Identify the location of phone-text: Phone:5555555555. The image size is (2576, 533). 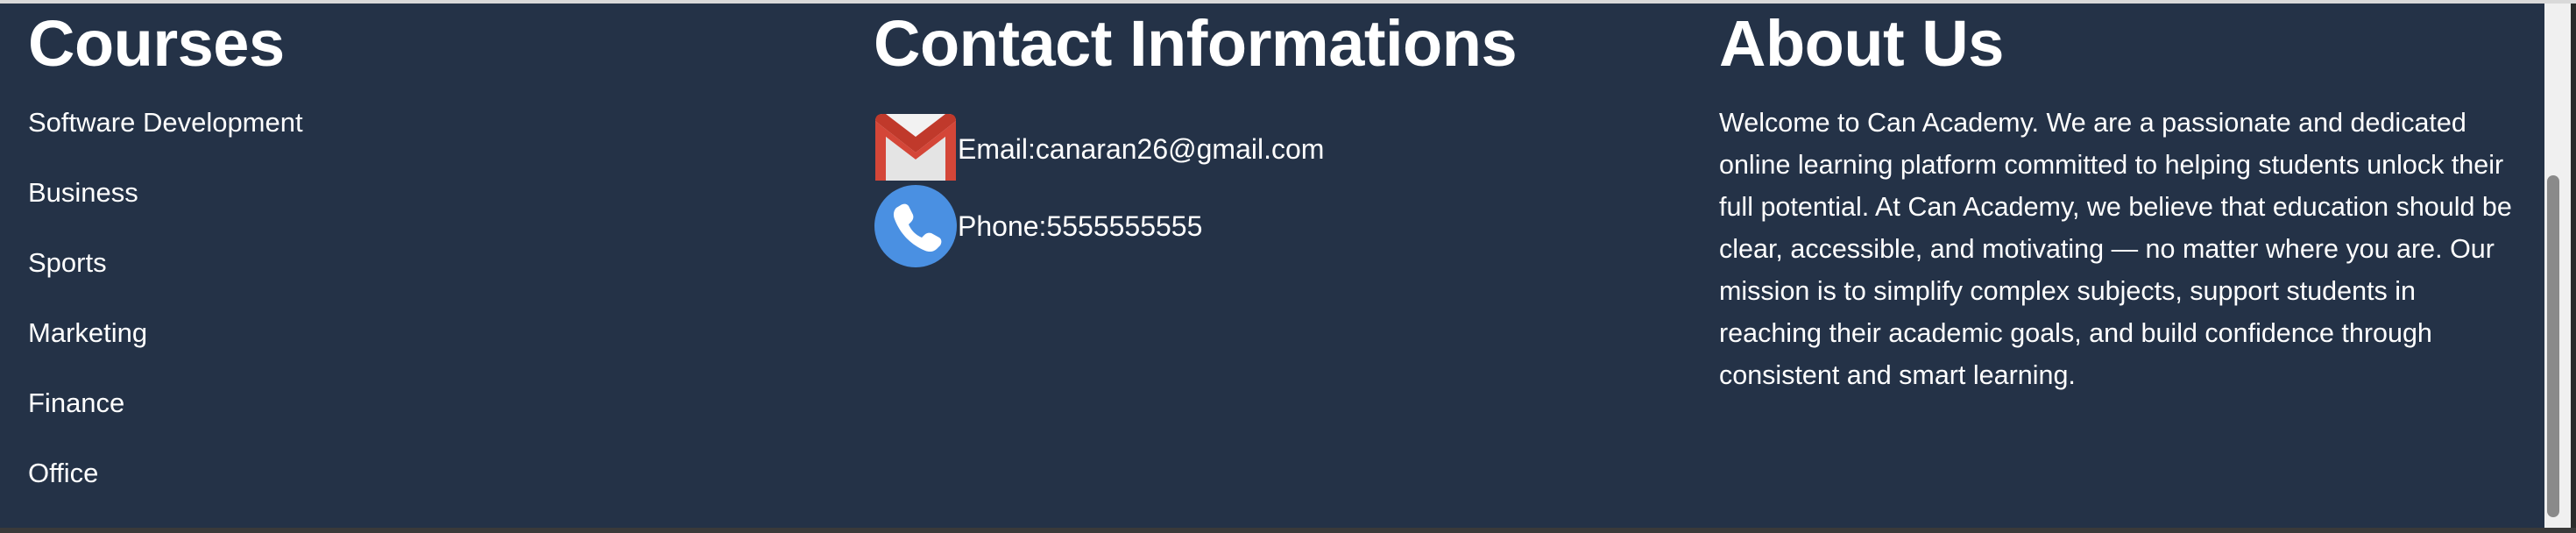
(1080, 227).